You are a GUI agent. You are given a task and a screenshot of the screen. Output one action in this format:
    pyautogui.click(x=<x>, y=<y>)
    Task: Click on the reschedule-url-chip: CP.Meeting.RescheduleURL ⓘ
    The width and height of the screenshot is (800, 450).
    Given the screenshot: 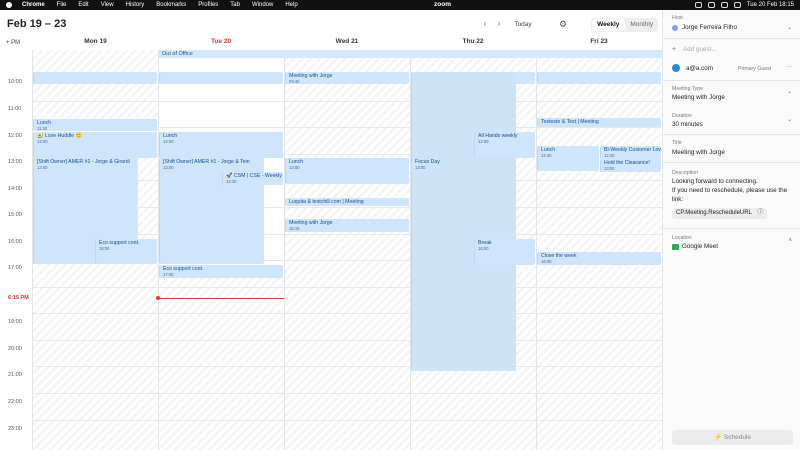 What is the action you would take?
    pyautogui.click(x=720, y=213)
    